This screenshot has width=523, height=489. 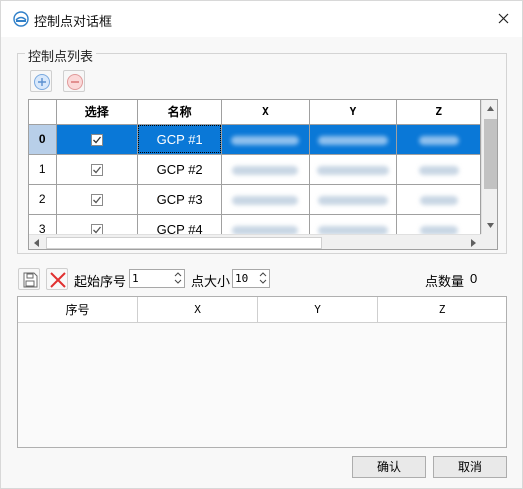 What do you see at coordinates (37, 242) in the screenshot?
I see `scroll-left-icon` at bounding box center [37, 242].